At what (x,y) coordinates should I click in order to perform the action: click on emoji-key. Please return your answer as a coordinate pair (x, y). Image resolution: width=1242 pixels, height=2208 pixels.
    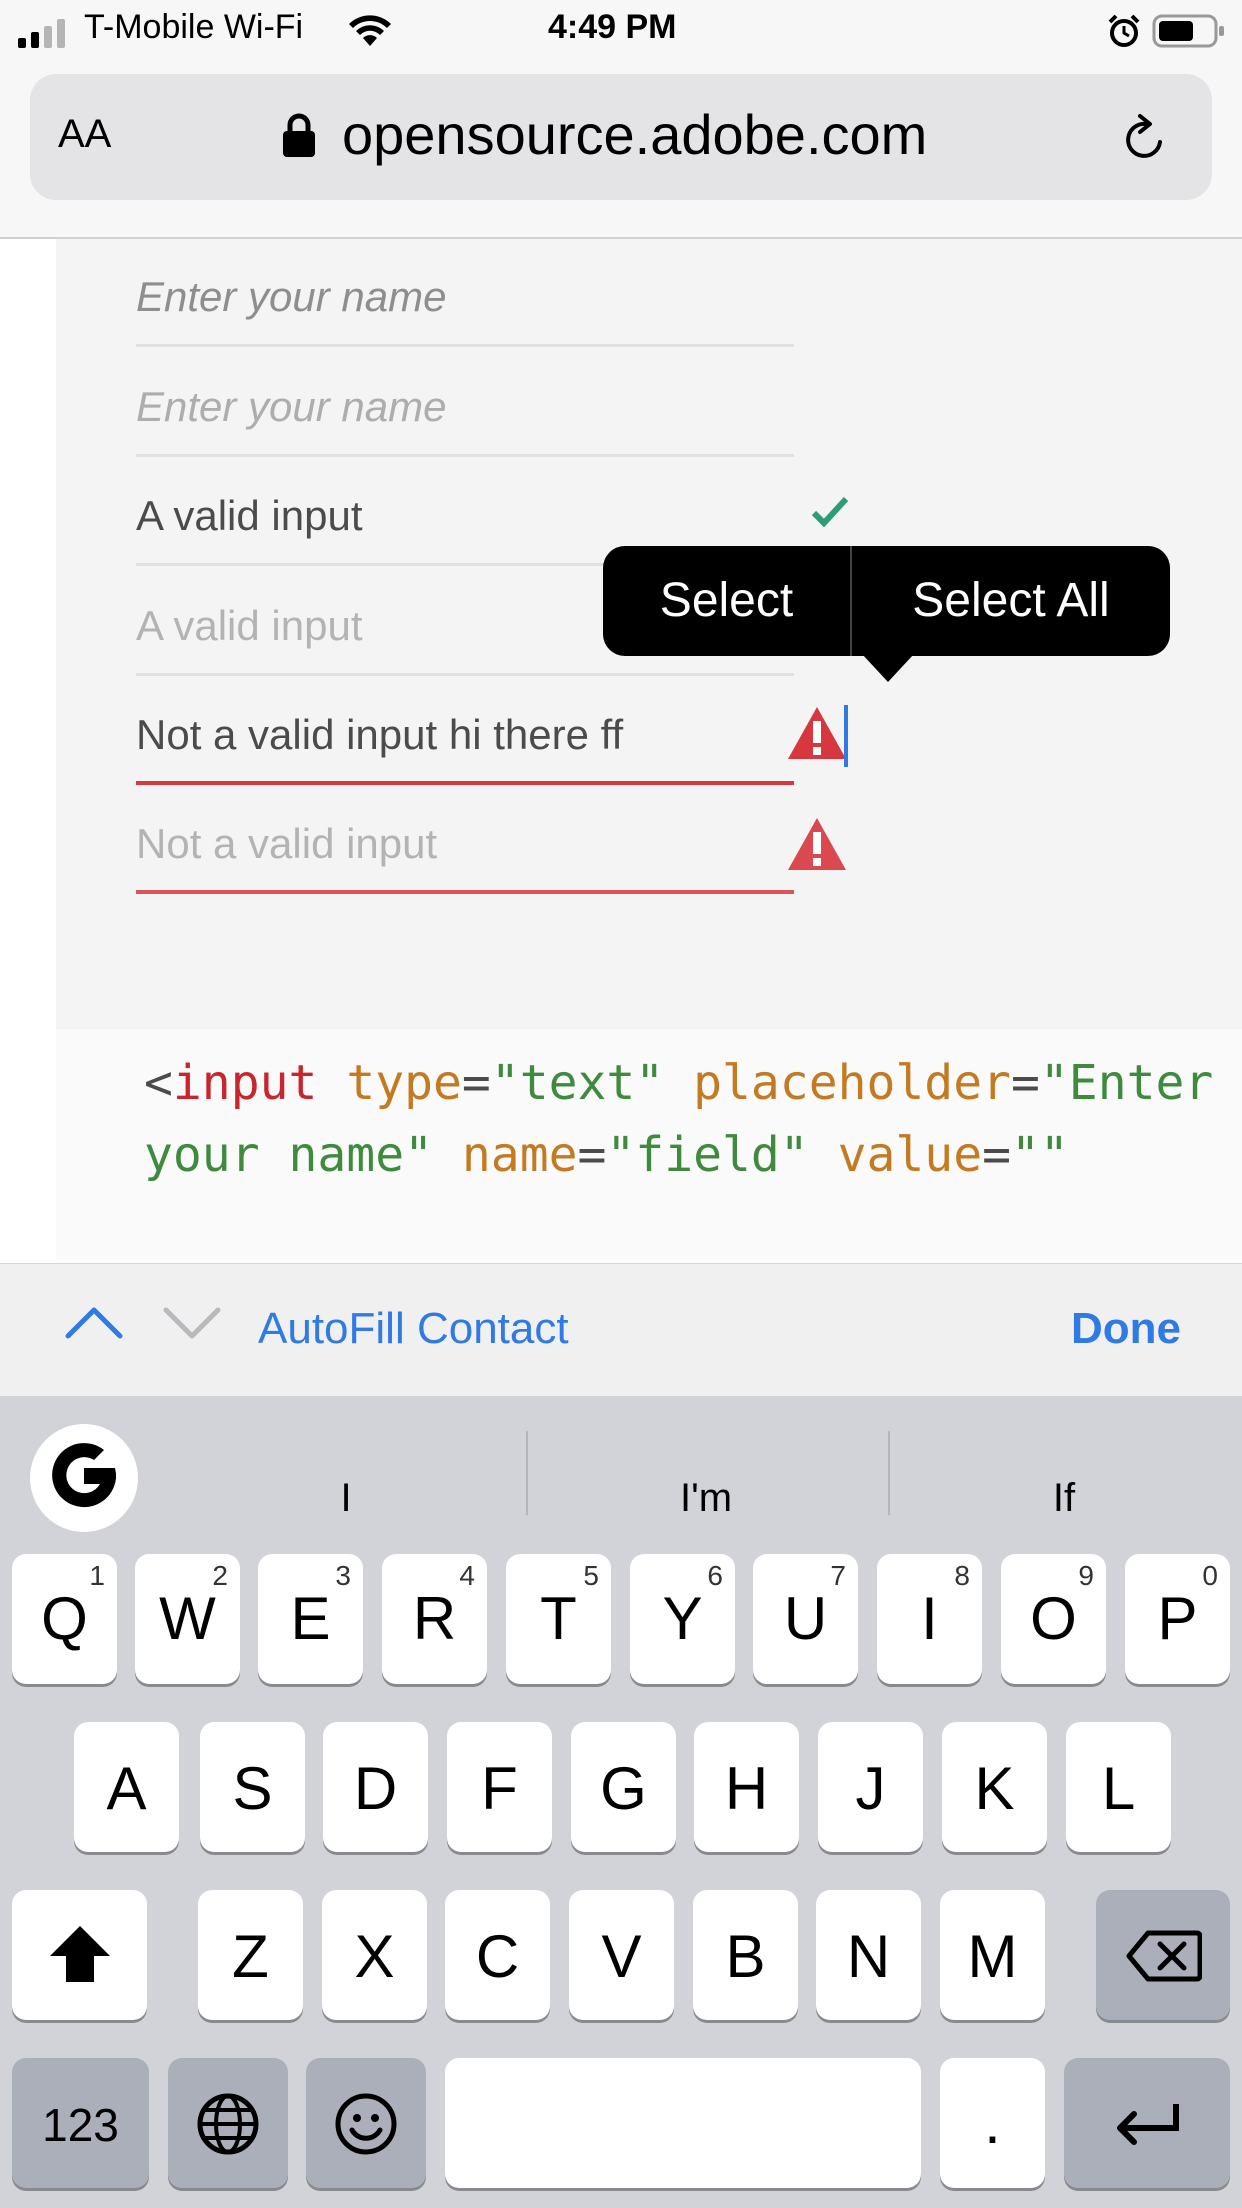
    Looking at the image, I should click on (366, 2123).